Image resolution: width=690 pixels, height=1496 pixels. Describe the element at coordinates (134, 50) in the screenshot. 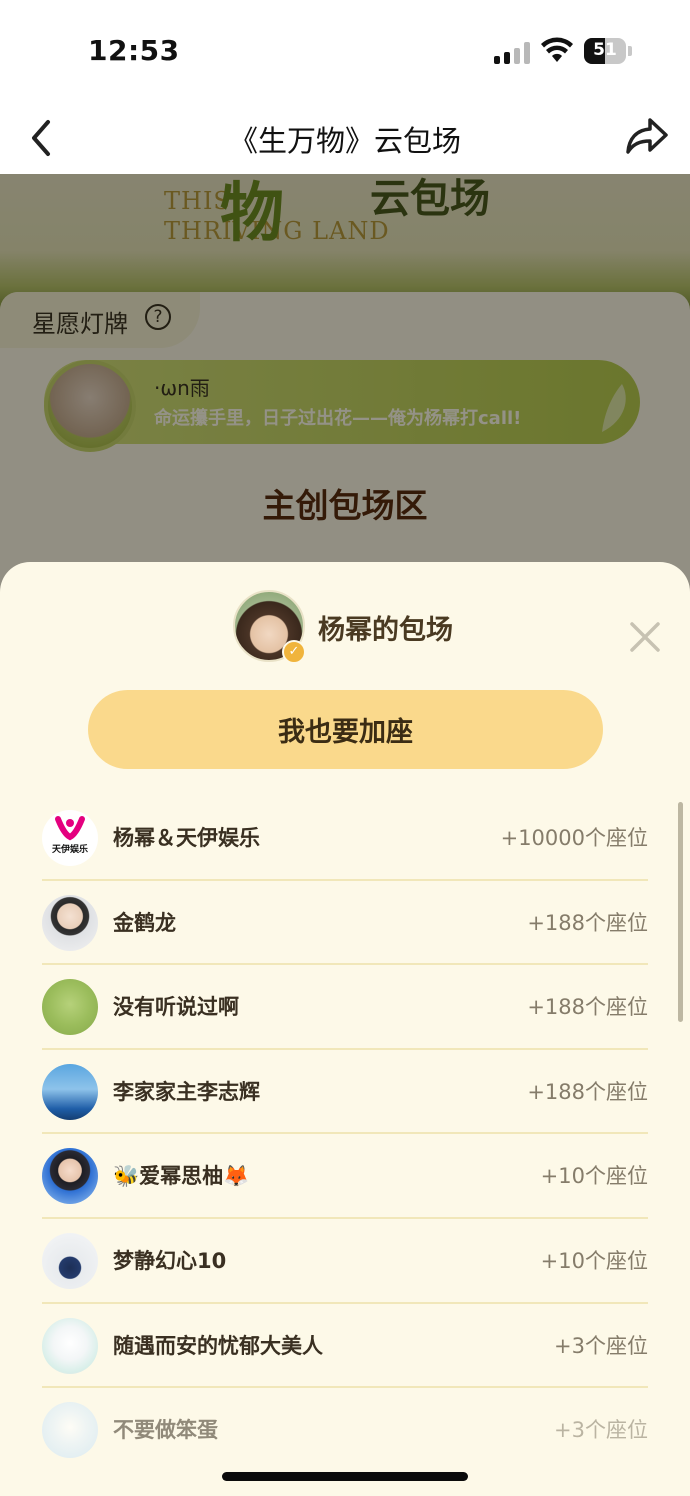

I see `status-time: 12:53` at that location.